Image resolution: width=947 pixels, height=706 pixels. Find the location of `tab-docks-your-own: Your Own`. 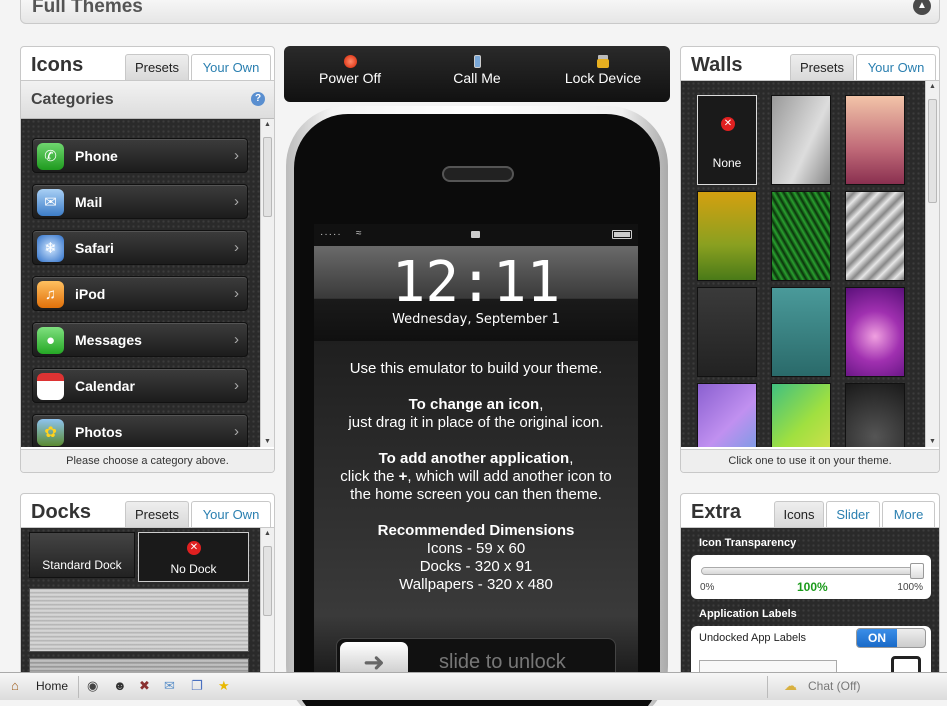

tab-docks-your-own: Your Own is located at coordinates (231, 514).